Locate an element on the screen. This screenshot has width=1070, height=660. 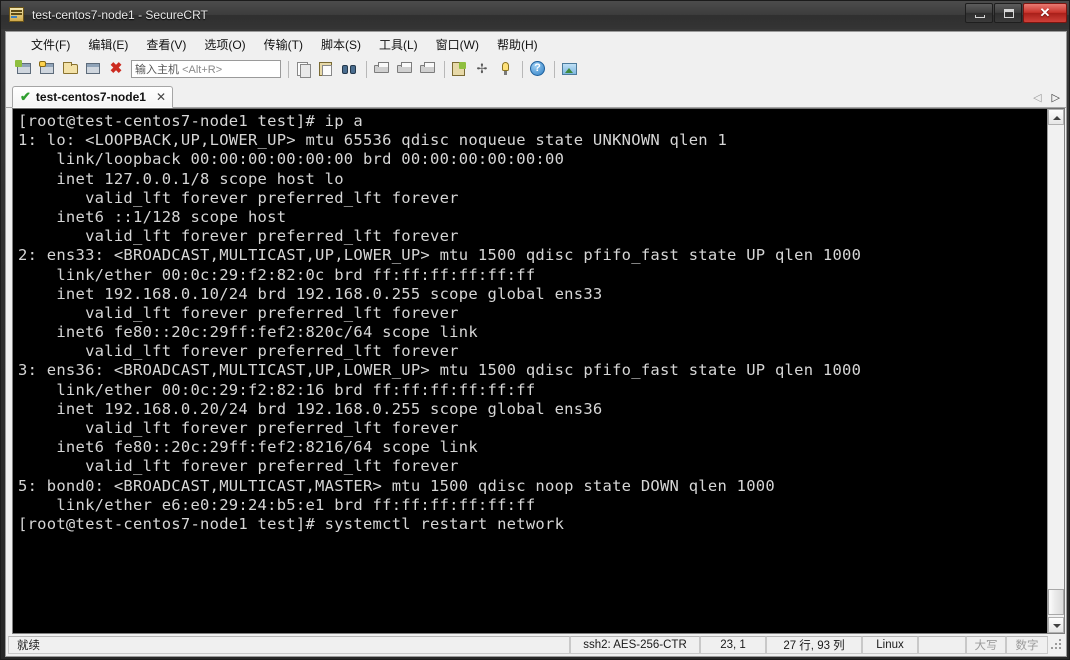
scrollbar-thumb is located at coordinates (1056, 602).